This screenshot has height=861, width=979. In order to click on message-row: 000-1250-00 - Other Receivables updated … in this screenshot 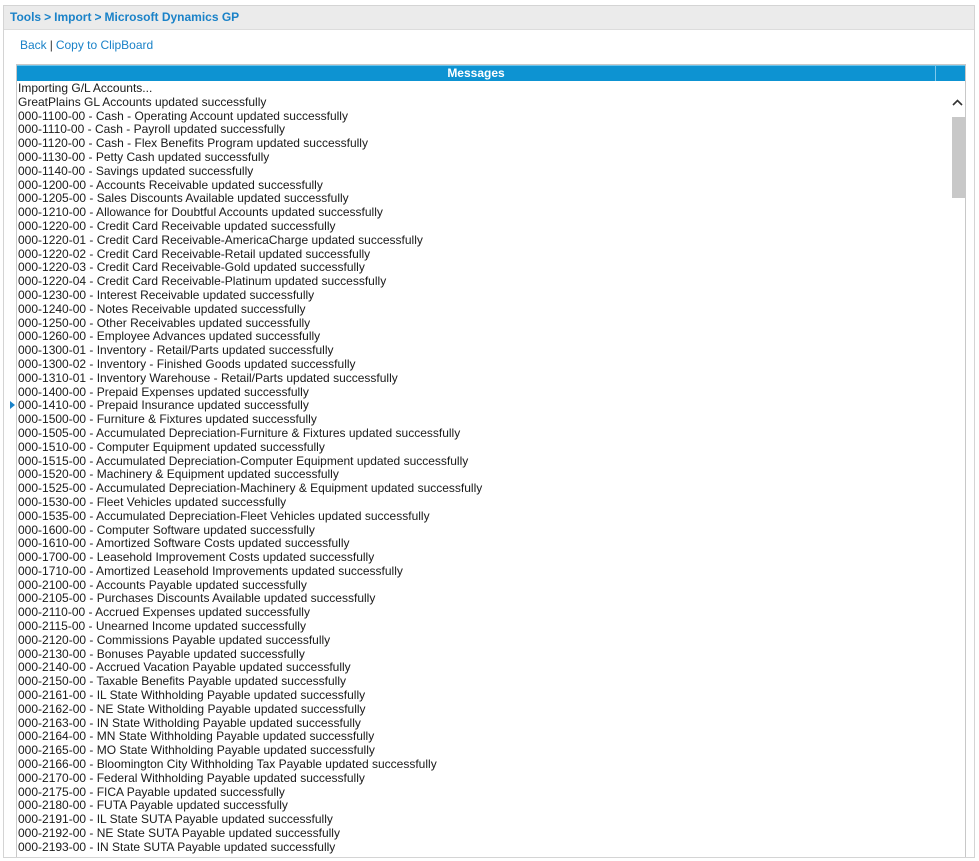, I will do `click(164, 322)`.